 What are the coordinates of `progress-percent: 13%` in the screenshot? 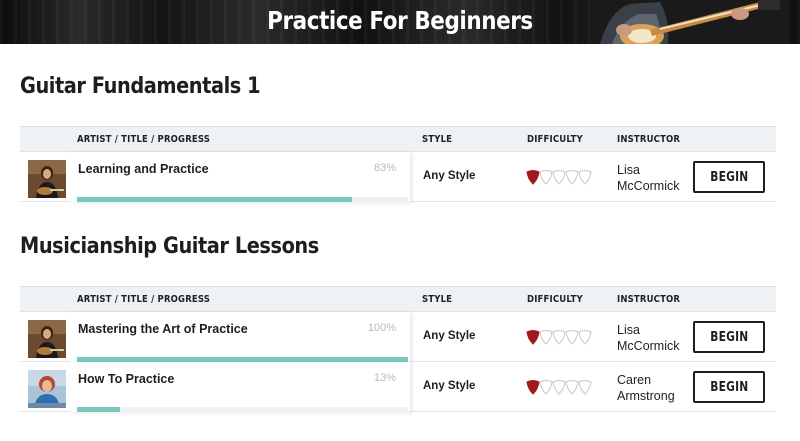 It's located at (384, 378).